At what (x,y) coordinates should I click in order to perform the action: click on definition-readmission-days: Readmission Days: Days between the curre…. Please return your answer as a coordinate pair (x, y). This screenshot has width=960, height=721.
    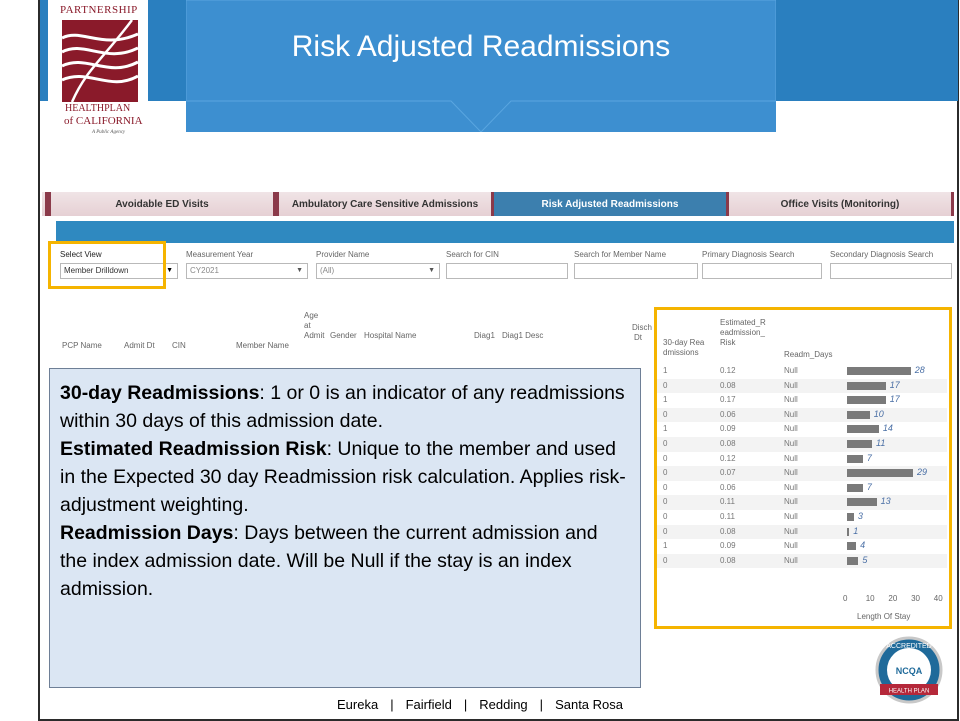
    Looking at the image, I should click on (329, 561).